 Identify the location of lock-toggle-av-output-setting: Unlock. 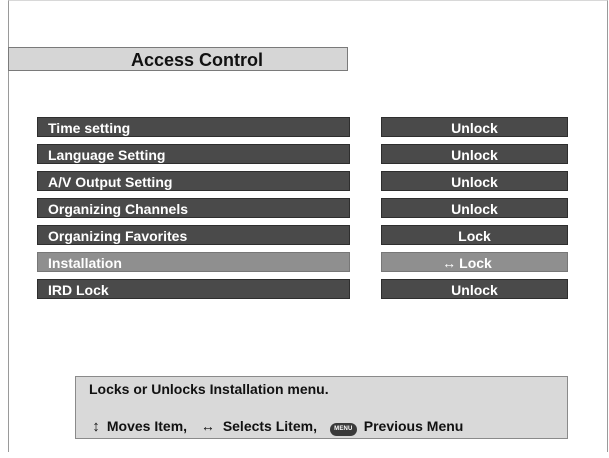
(474, 181).